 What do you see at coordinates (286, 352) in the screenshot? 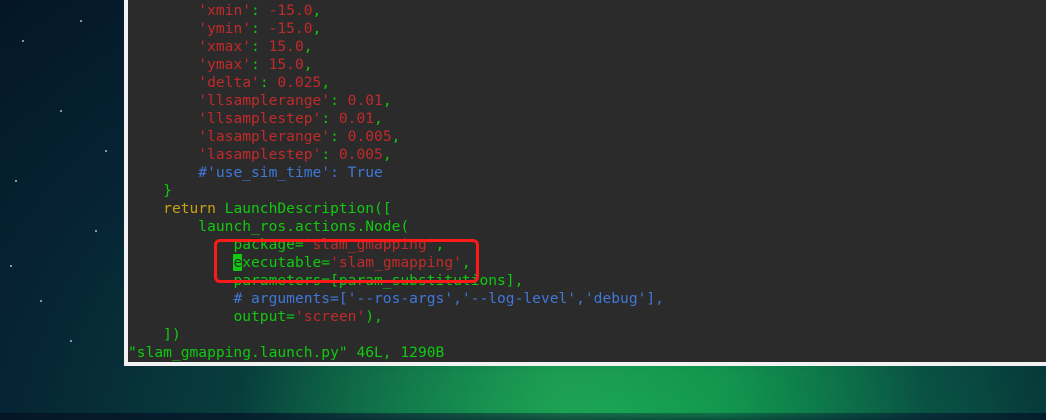
I see `vim-status-line: "slam_gmapping.launch.py" 46L, 1290B` at bounding box center [286, 352].